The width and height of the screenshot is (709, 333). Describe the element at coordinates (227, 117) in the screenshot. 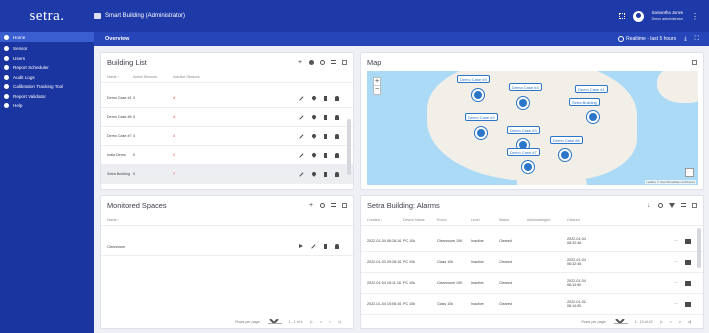

I see `table-row: Demo Case #6 0 4` at that location.